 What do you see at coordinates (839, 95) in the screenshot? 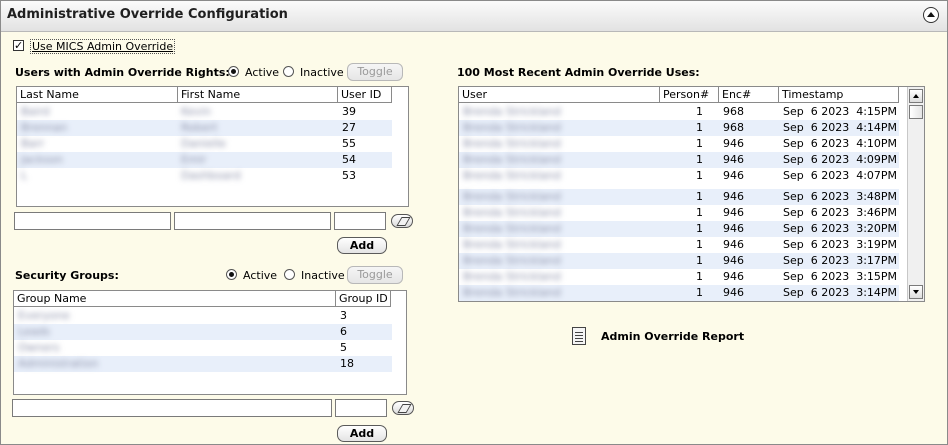
I see `recent-col-timestamp: Timestamp` at bounding box center [839, 95].